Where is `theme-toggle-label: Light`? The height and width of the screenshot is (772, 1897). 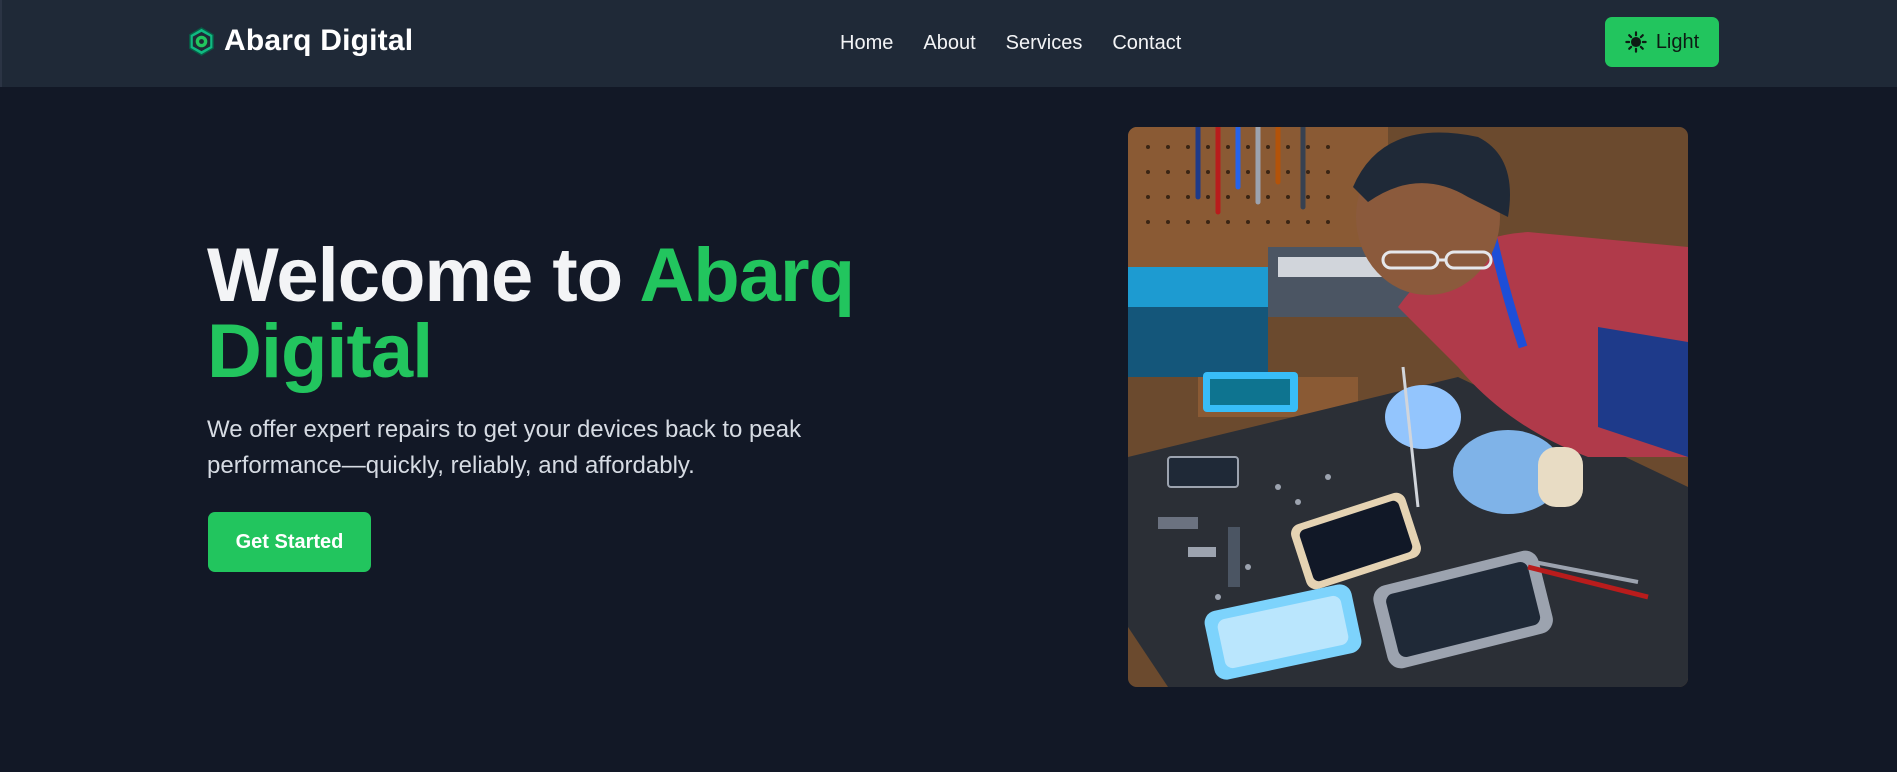
theme-toggle-label: Light is located at coordinates (1677, 41).